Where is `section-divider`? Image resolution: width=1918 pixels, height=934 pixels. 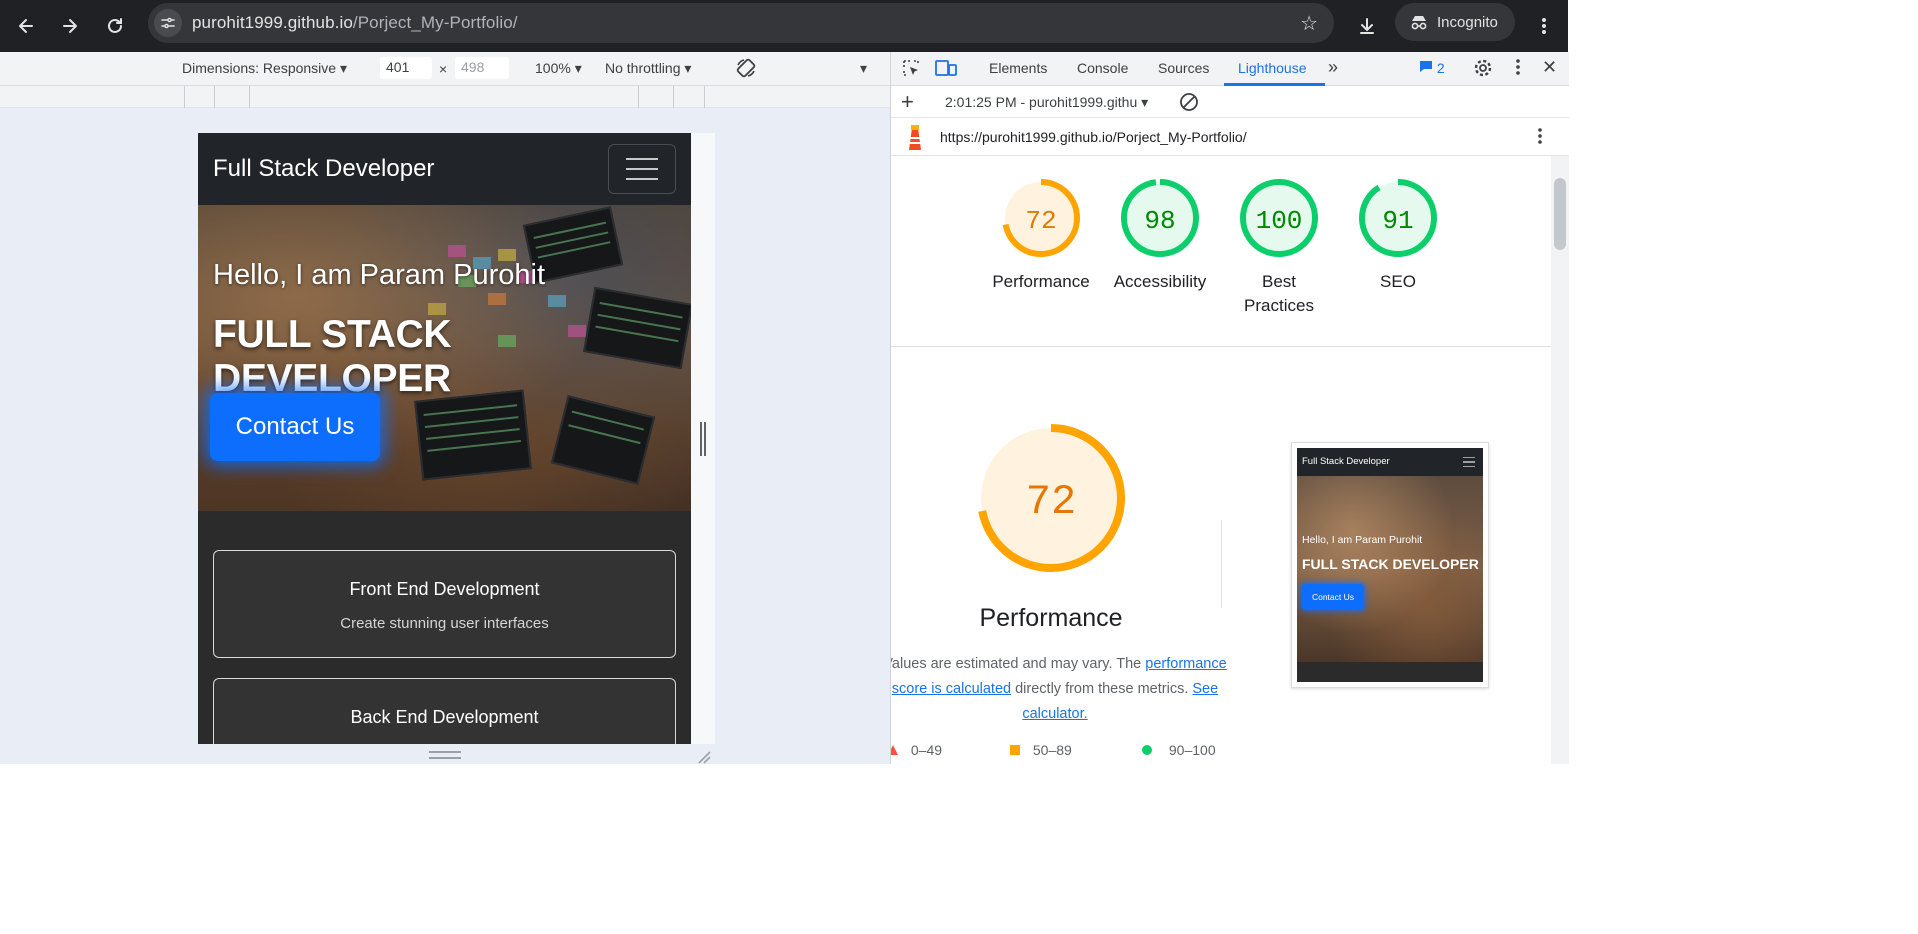 section-divider is located at coordinates (1221, 346).